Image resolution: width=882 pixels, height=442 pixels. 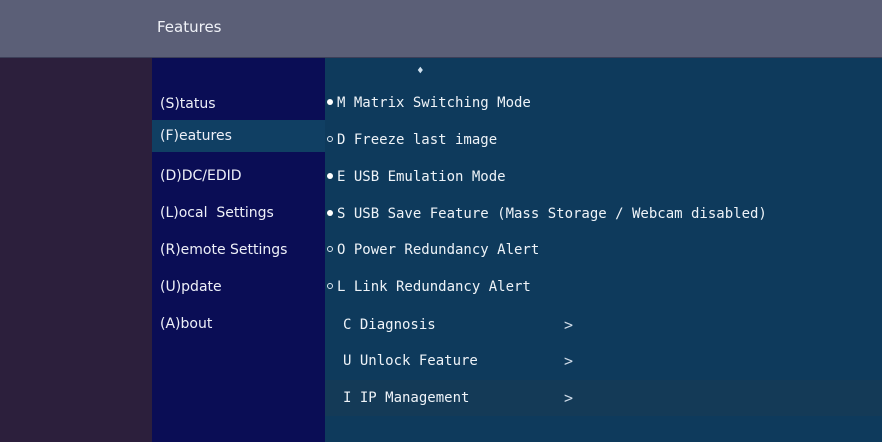 What do you see at coordinates (238, 324) in the screenshot?
I see `sidebar-item-about: (A)bout` at bounding box center [238, 324].